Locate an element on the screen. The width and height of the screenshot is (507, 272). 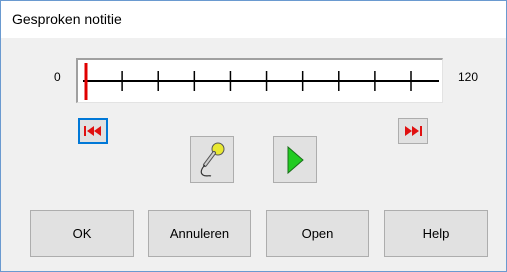
rewind-button is located at coordinates (93, 131).